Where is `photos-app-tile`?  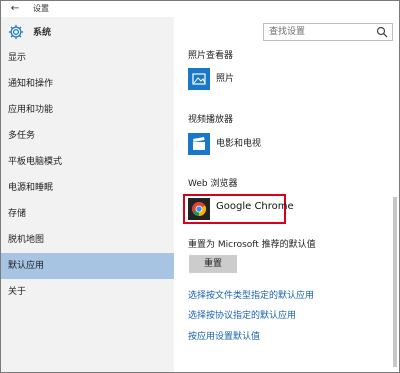 photos-app-tile is located at coordinates (199, 79).